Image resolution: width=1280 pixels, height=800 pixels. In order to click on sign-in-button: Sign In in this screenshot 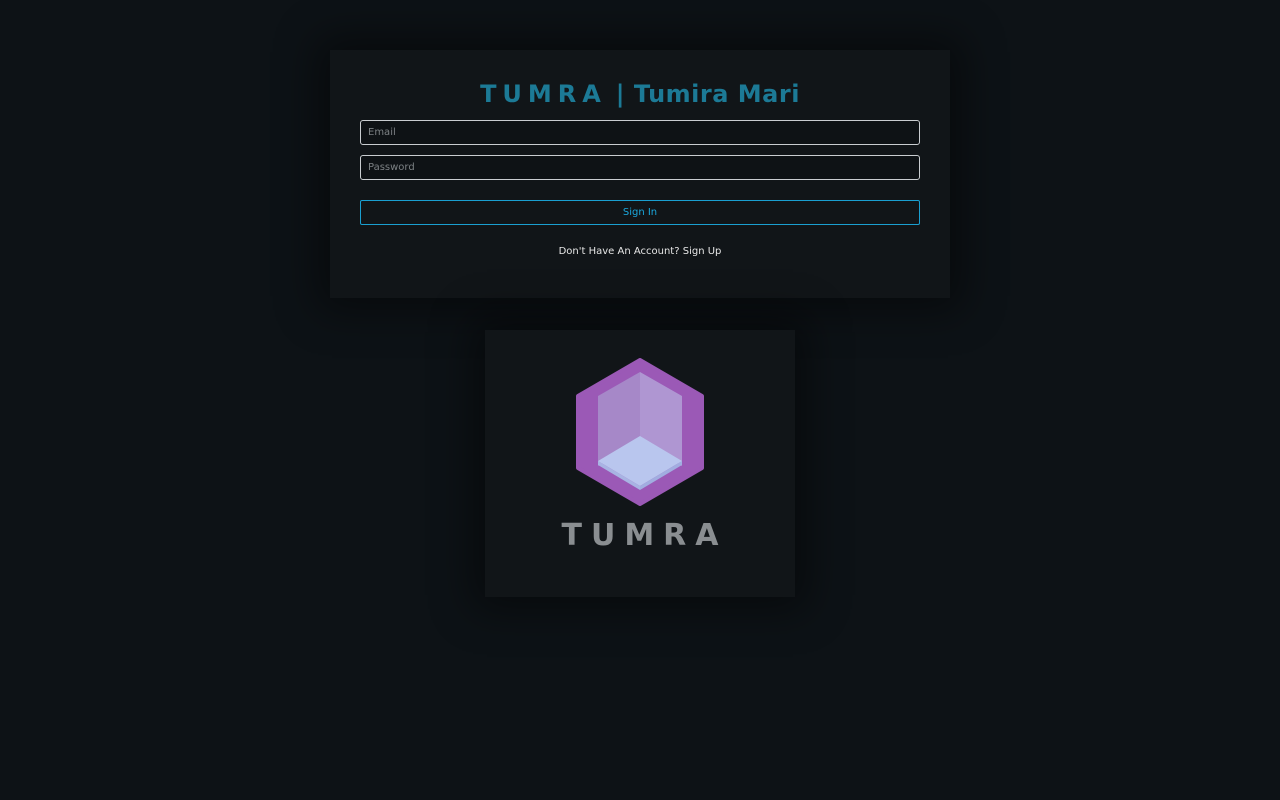, I will do `click(640, 212)`.